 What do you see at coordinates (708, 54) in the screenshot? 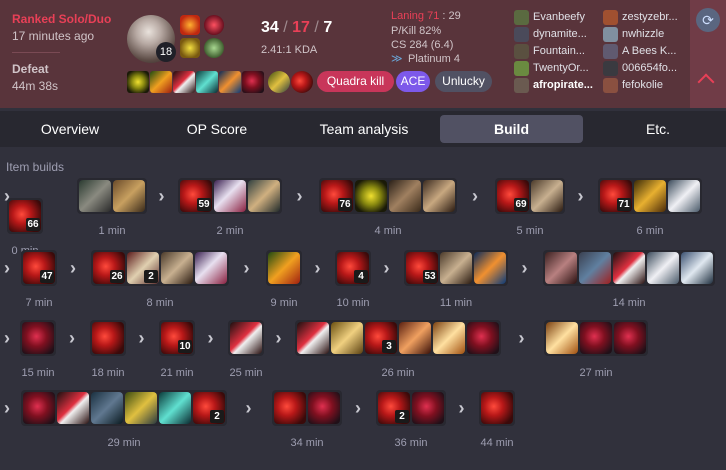
I see `expand-button: ⟳` at bounding box center [708, 54].